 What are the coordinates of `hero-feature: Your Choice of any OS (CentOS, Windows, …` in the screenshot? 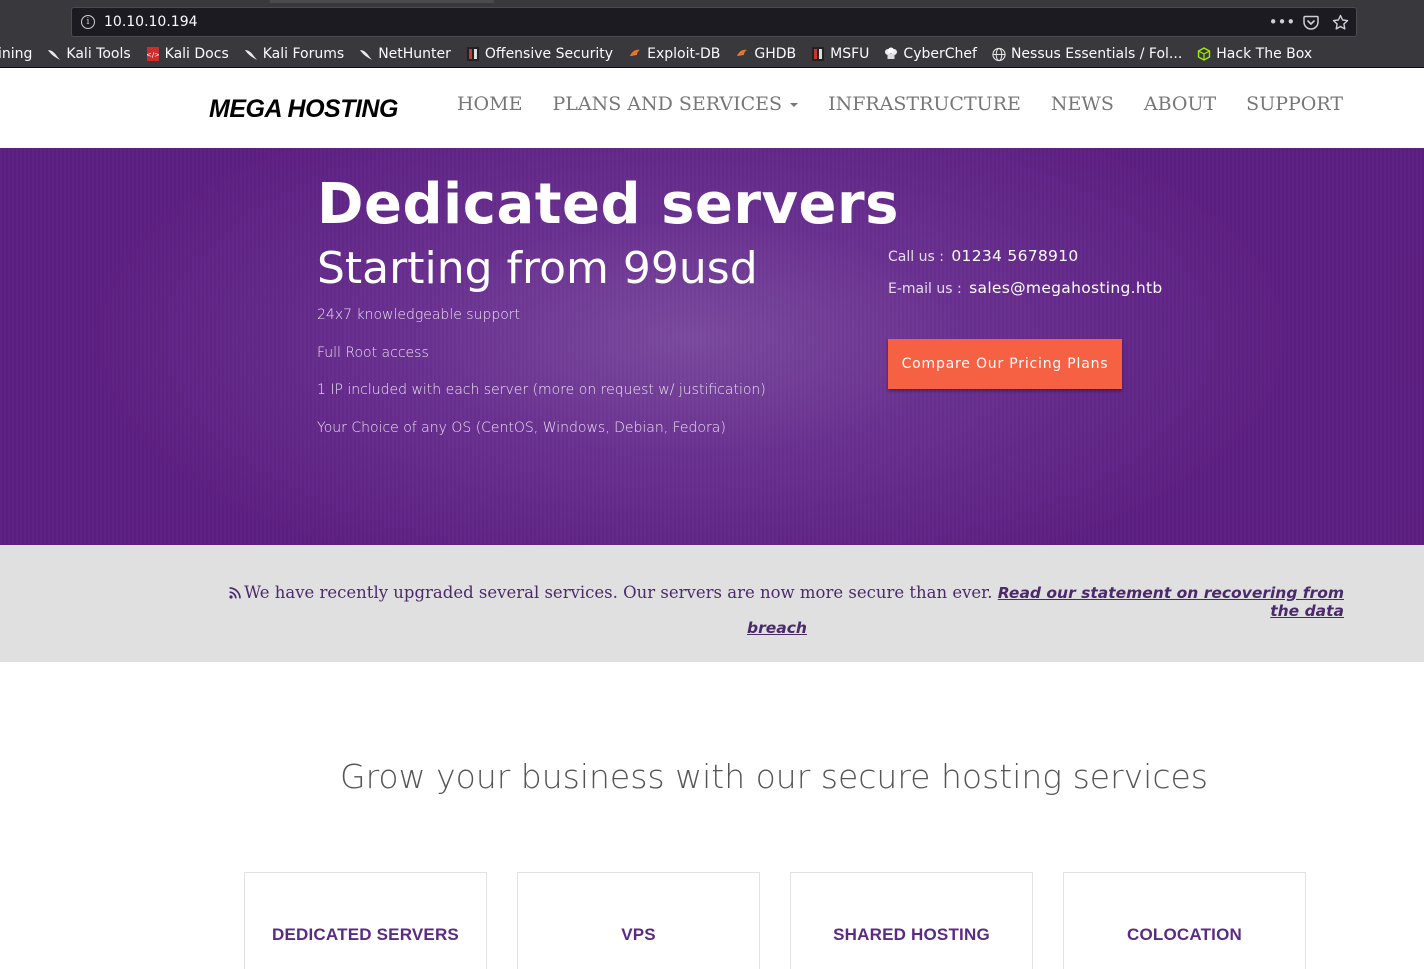 It's located at (521, 427).